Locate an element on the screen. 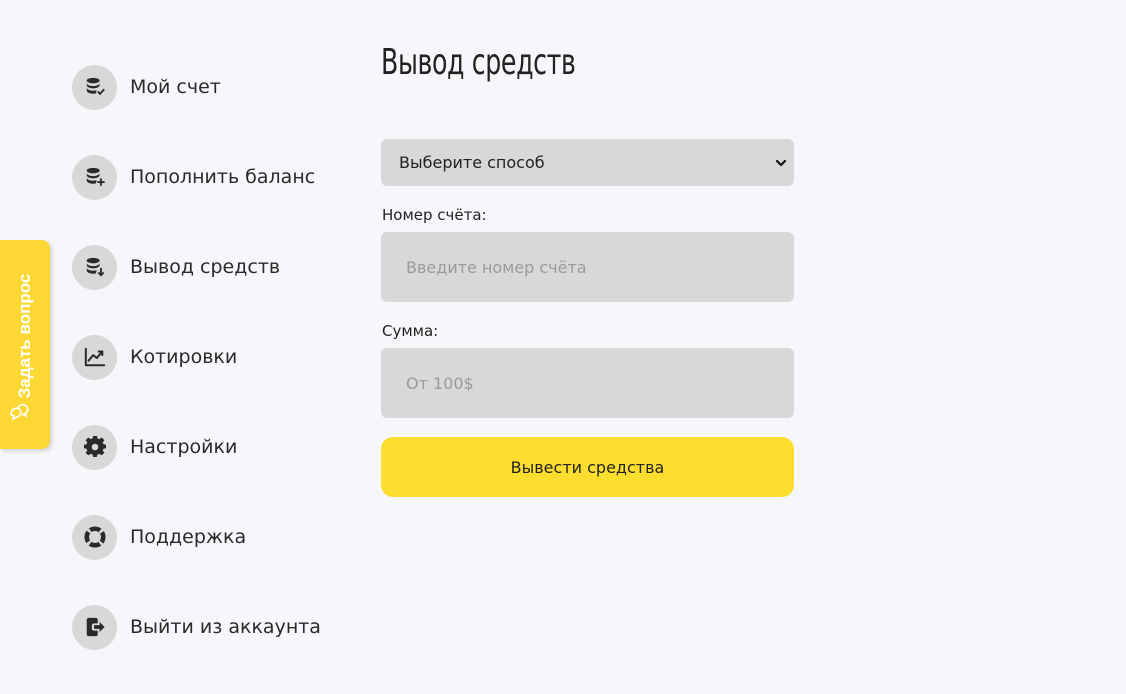 Image resolution: width=1126 pixels, height=694 pixels. sidebar-item-label: Поддержка is located at coordinates (188, 537).